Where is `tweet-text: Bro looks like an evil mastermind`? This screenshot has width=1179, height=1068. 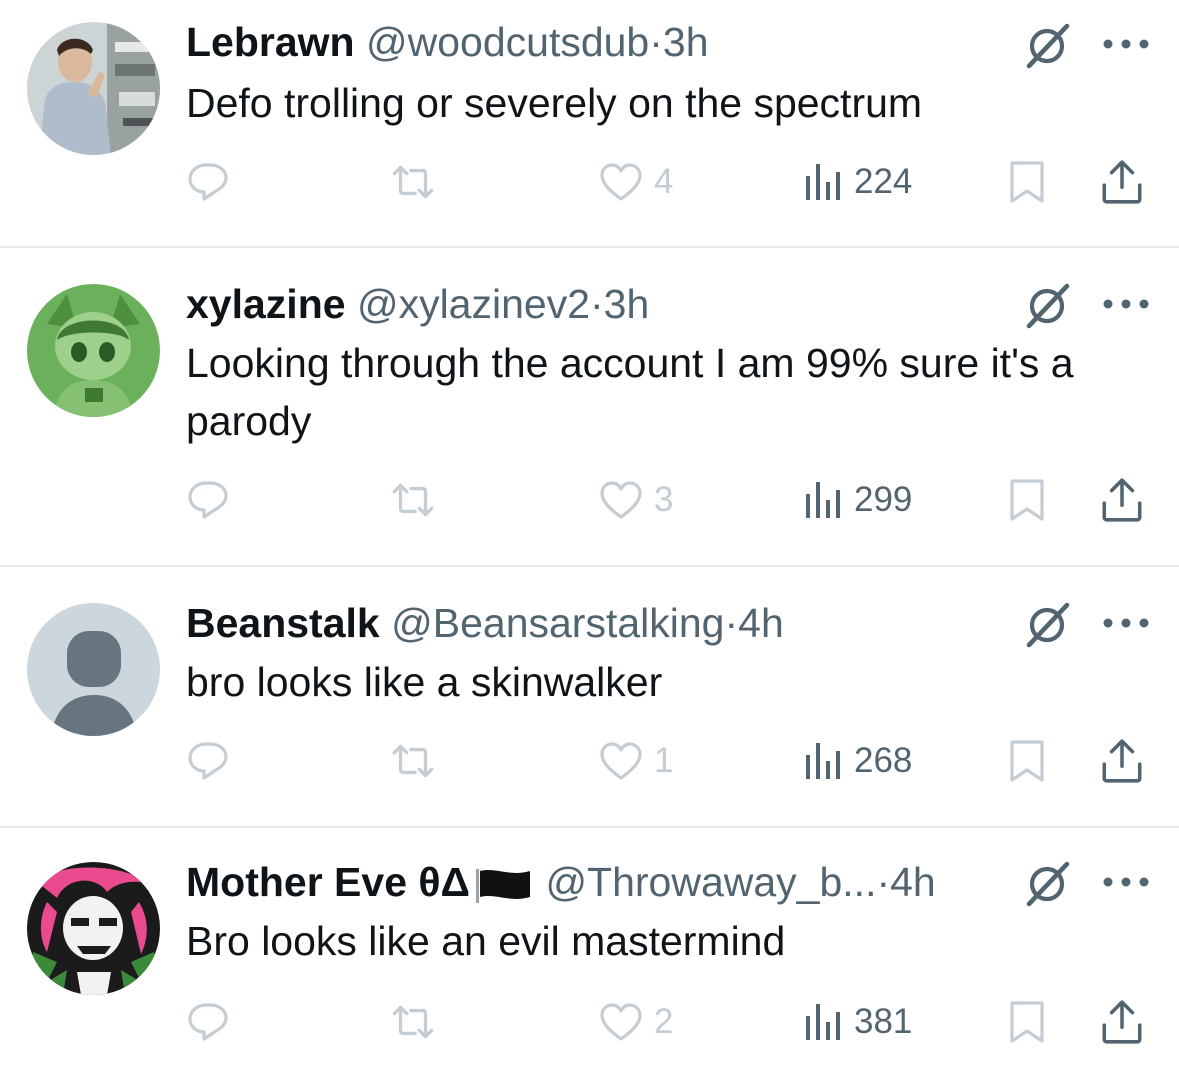 tweet-text: Bro looks like an evil mastermind is located at coordinates (486, 941).